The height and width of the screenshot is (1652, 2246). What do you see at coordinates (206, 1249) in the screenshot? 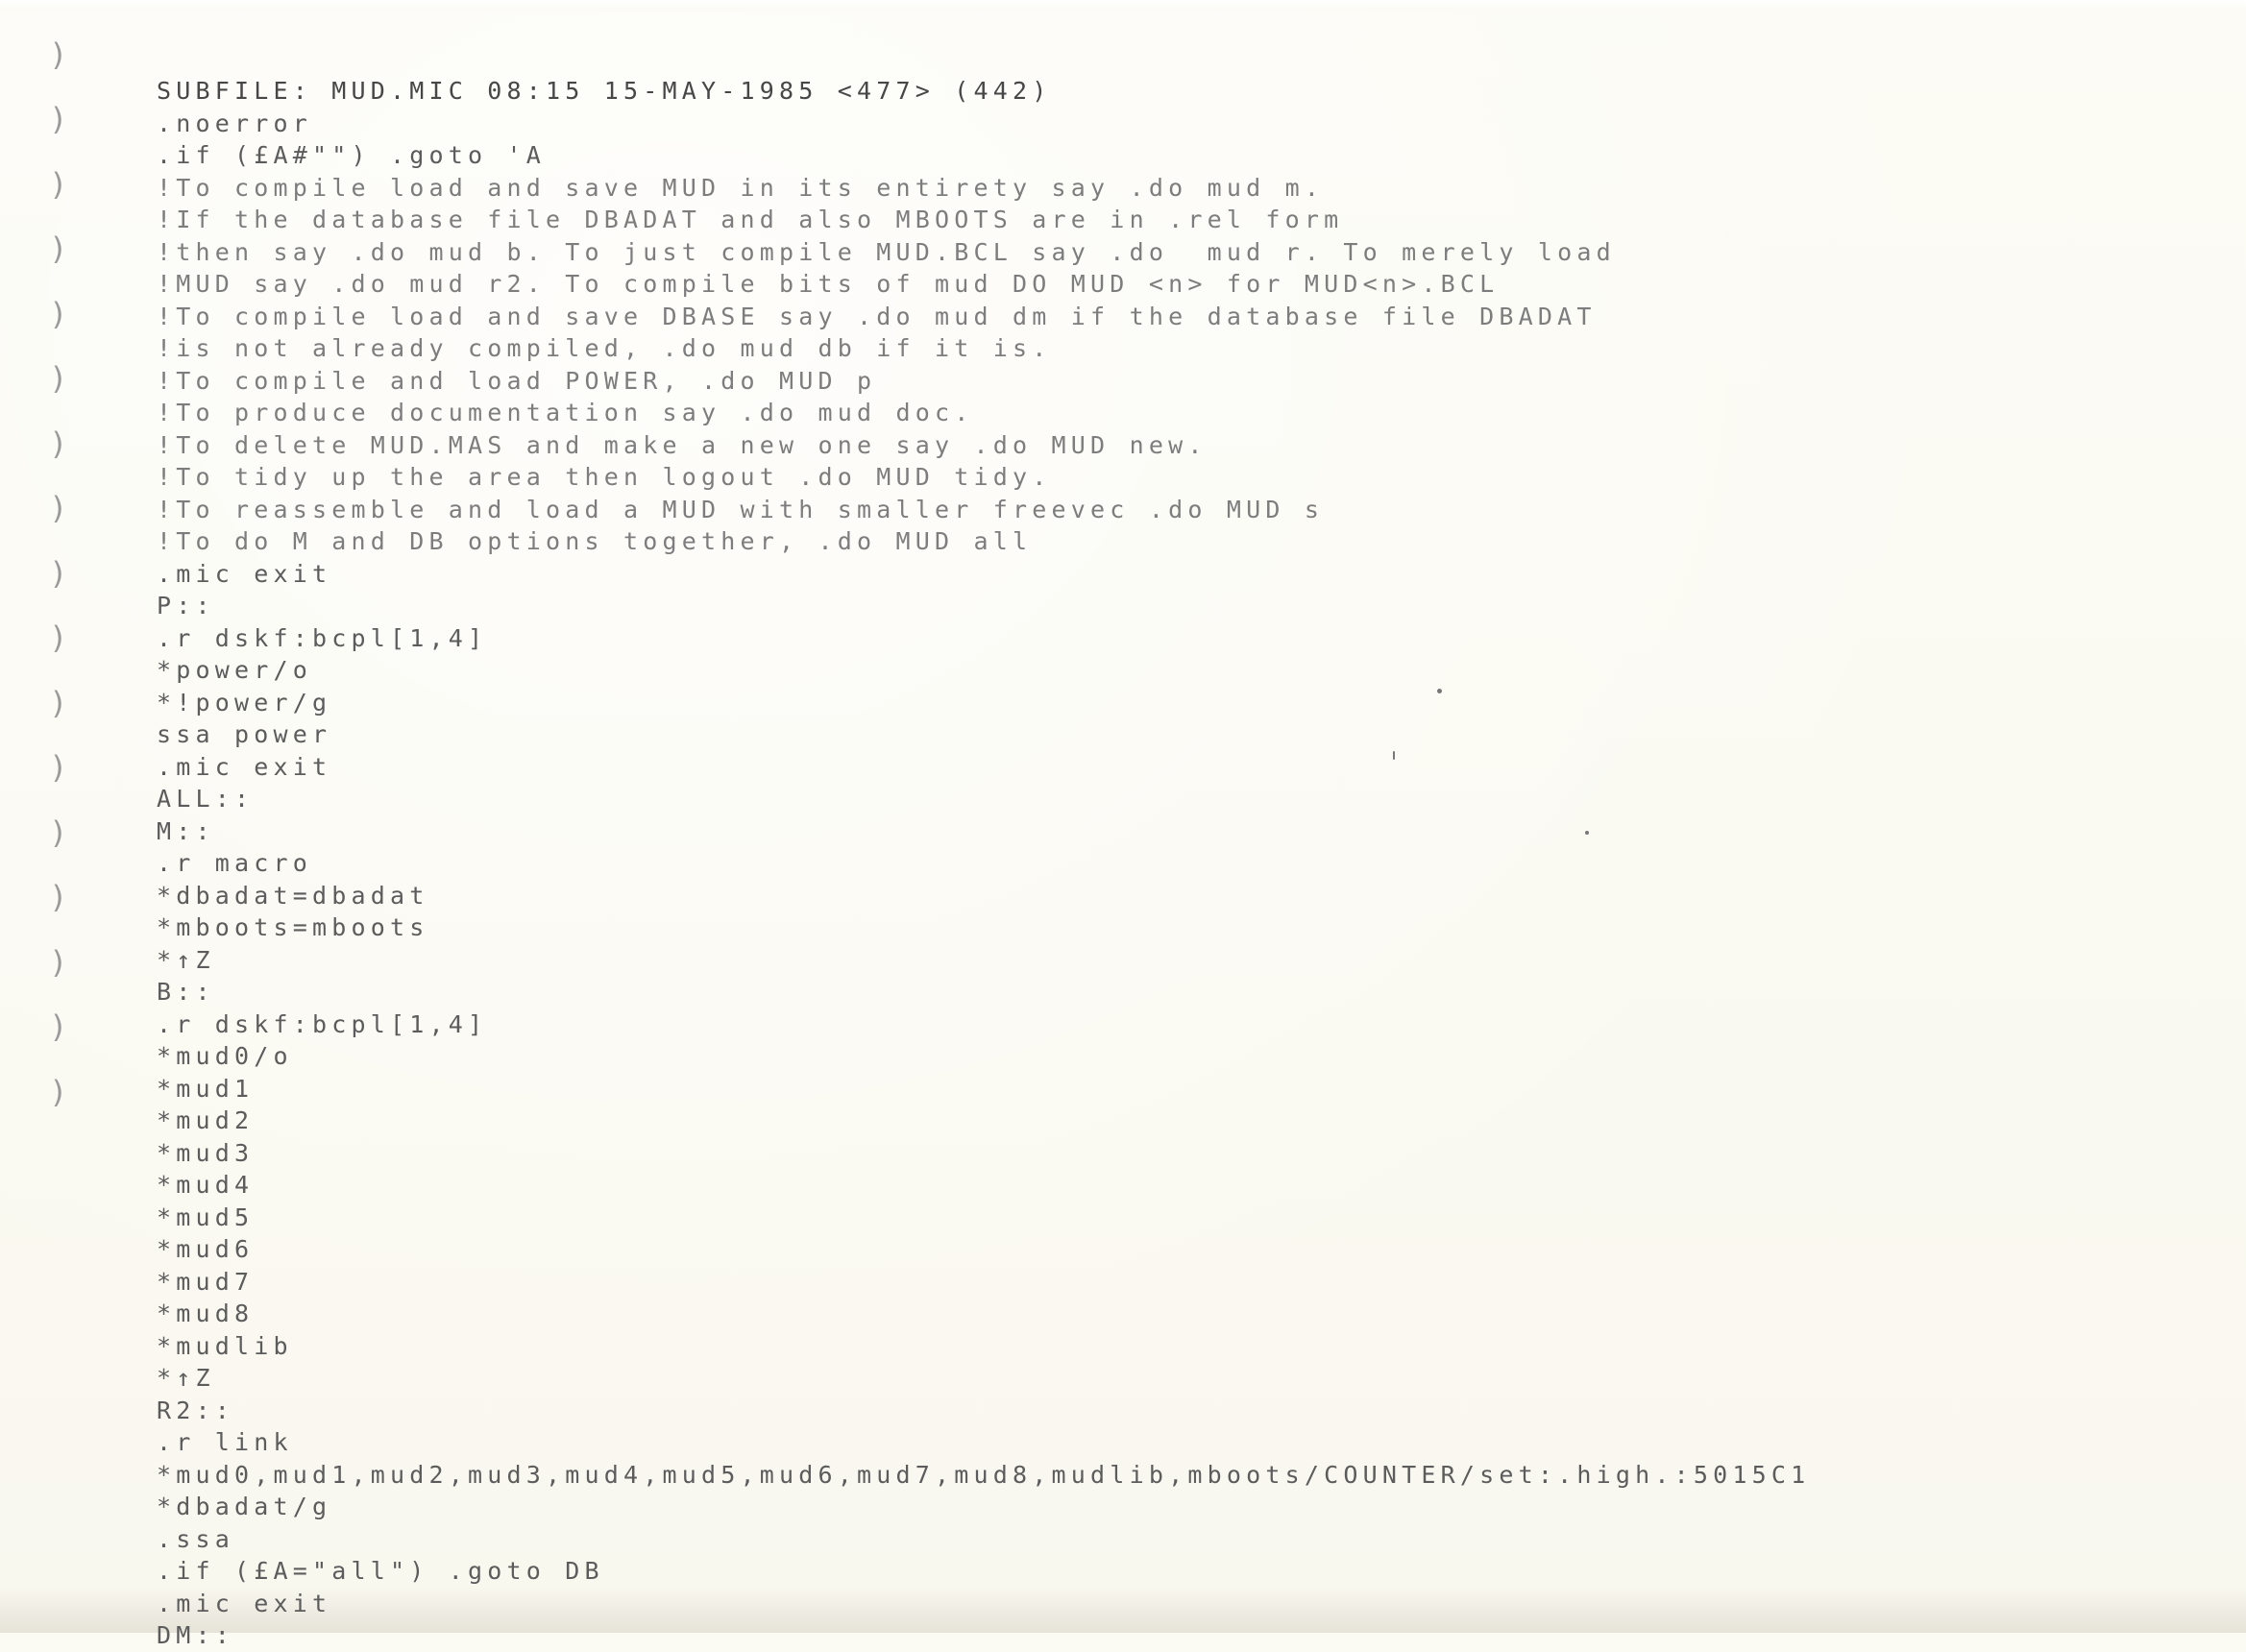
I see `listing-line: *mud6` at bounding box center [206, 1249].